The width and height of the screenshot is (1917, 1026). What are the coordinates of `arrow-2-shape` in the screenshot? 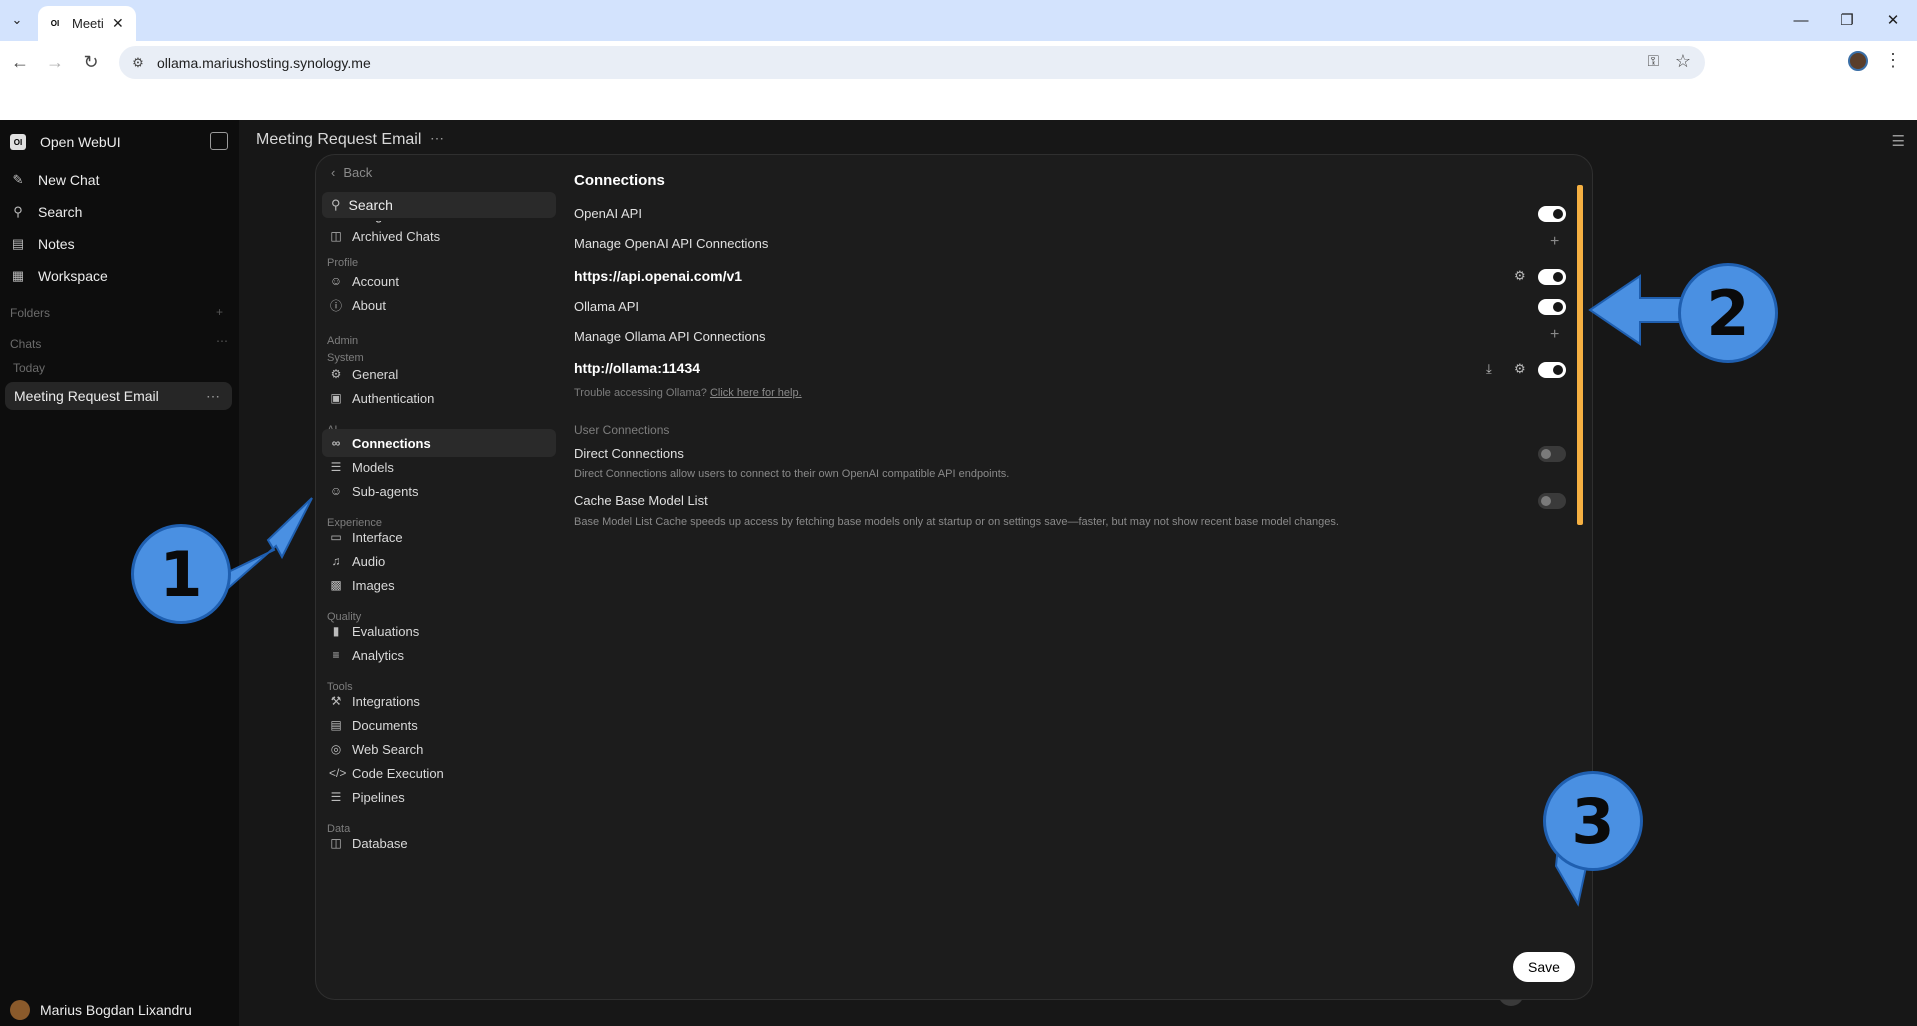 It's located at (1639, 310).